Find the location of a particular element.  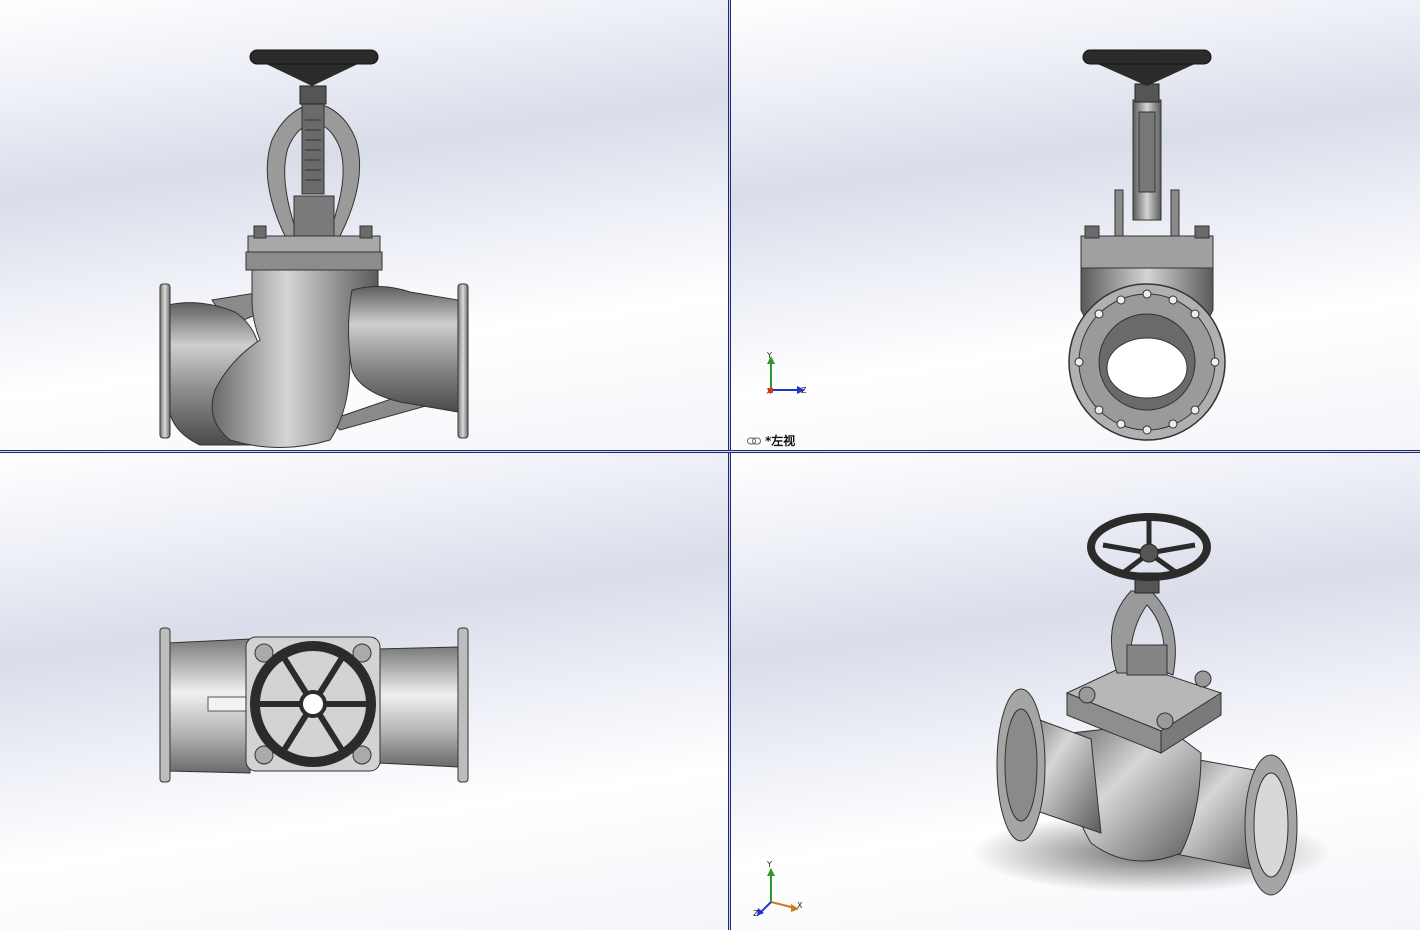

valve-front-view-model is located at coordinates (314, 248).